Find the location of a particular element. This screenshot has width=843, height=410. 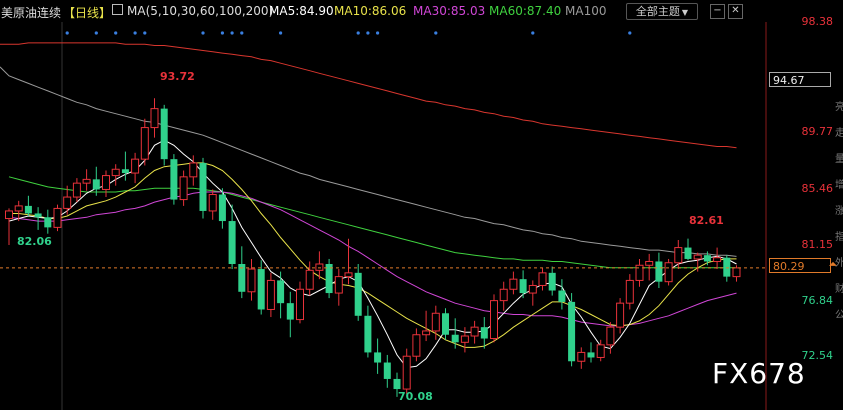

side-tab: 外 is located at coordinates (839, 264).